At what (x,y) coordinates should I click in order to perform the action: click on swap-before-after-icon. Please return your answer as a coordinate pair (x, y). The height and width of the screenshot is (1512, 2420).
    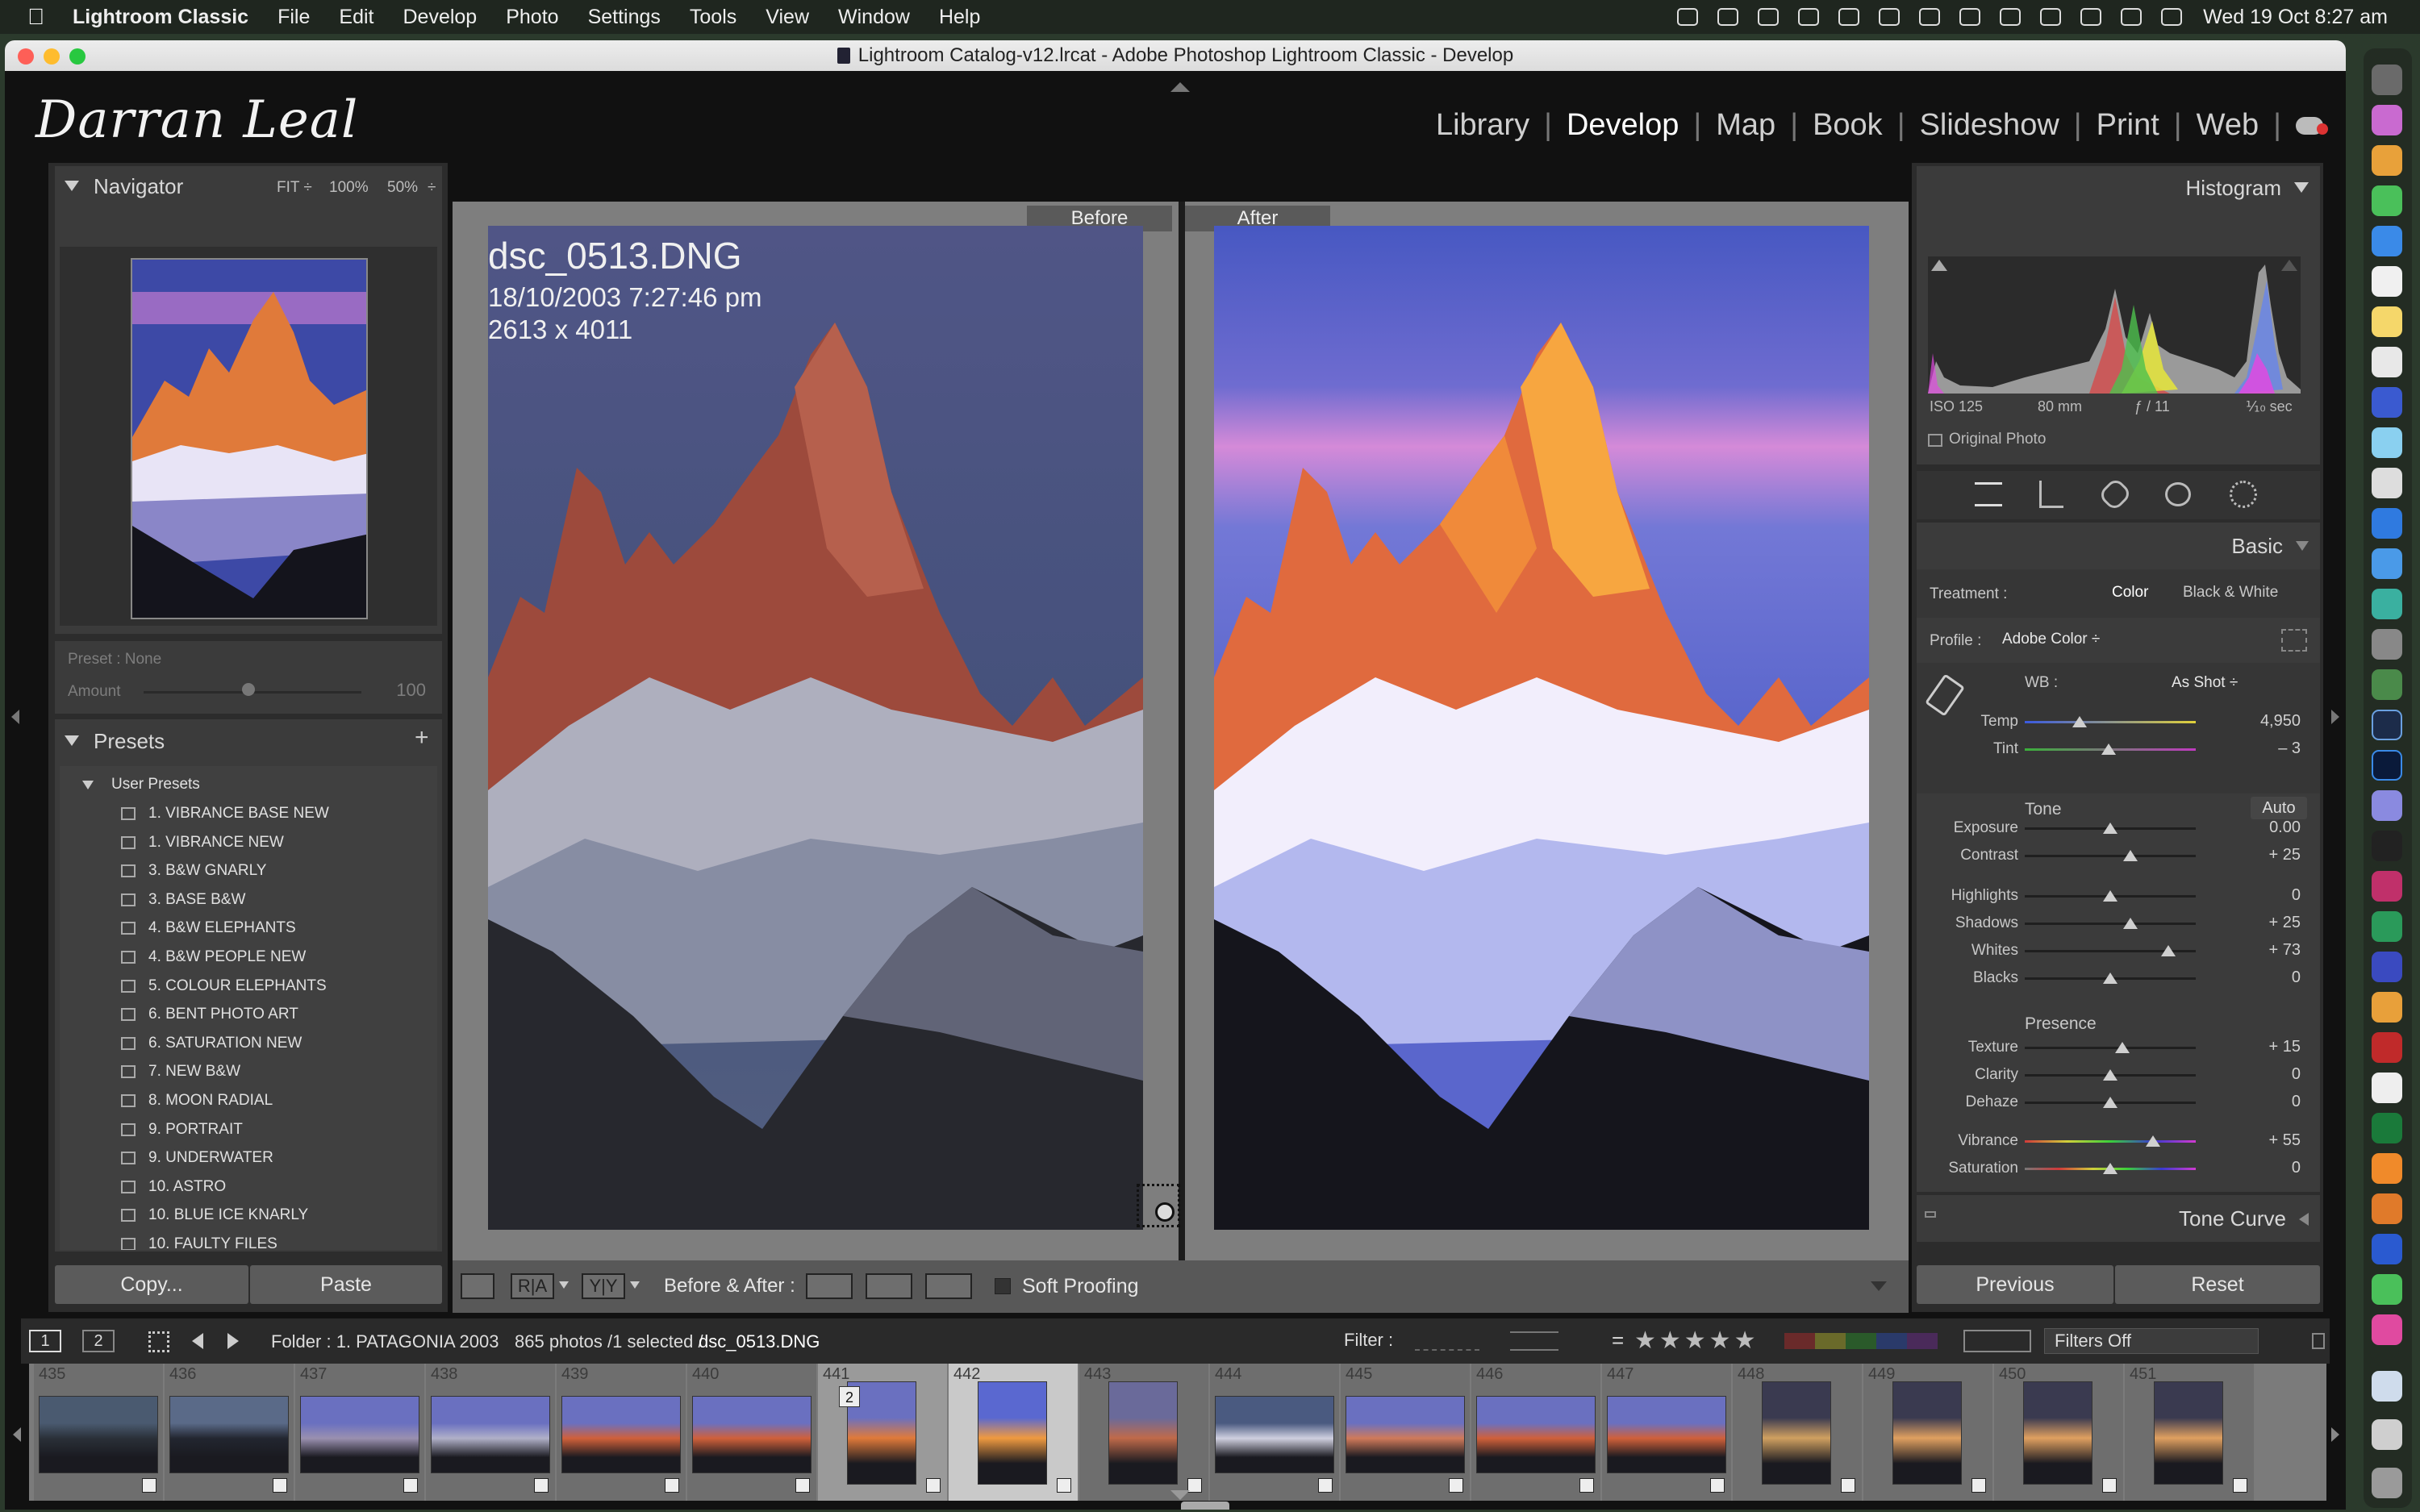
    Looking at the image, I should click on (948, 1286).